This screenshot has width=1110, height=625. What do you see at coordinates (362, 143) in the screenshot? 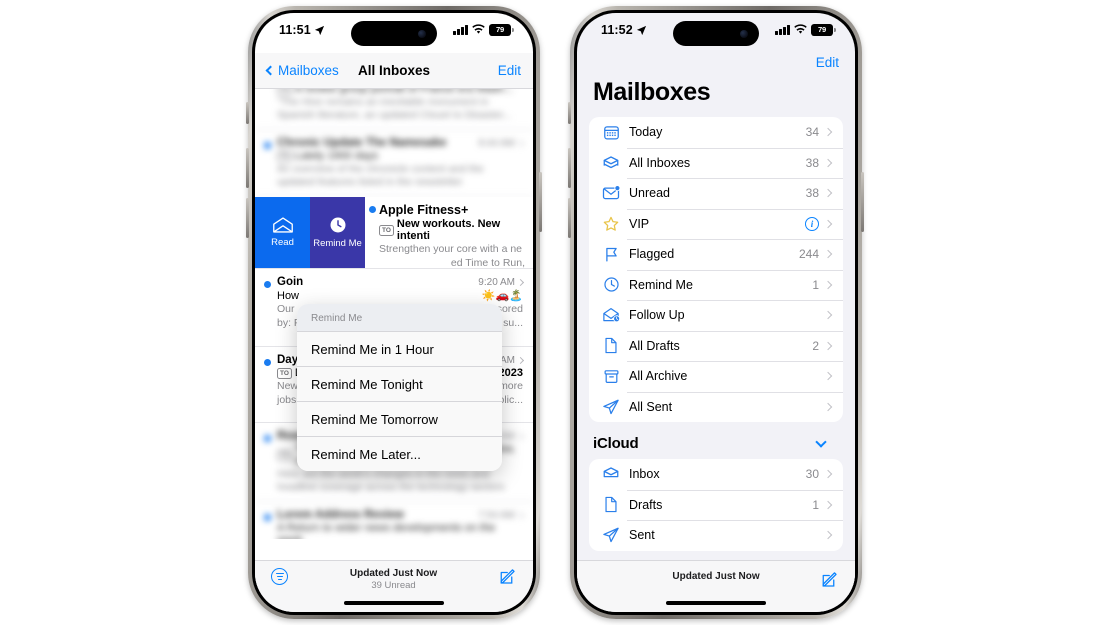
I see `sender-name: Chronic Update The Namesake` at bounding box center [362, 143].